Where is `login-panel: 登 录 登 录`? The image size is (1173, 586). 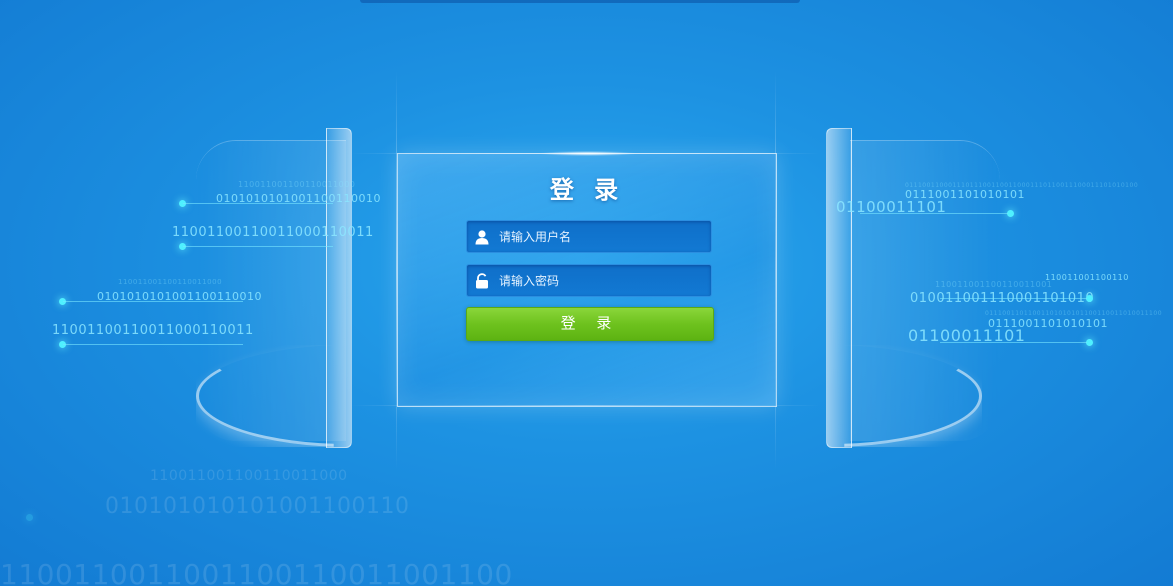 login-panel: 登 录 登 录 is located at coordinates (587, 279).